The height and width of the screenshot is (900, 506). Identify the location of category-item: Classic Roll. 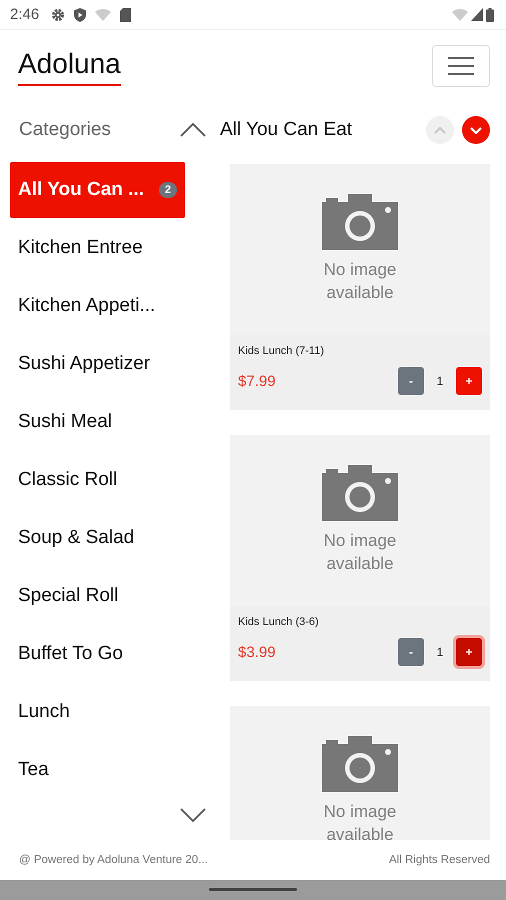
(97, 480).